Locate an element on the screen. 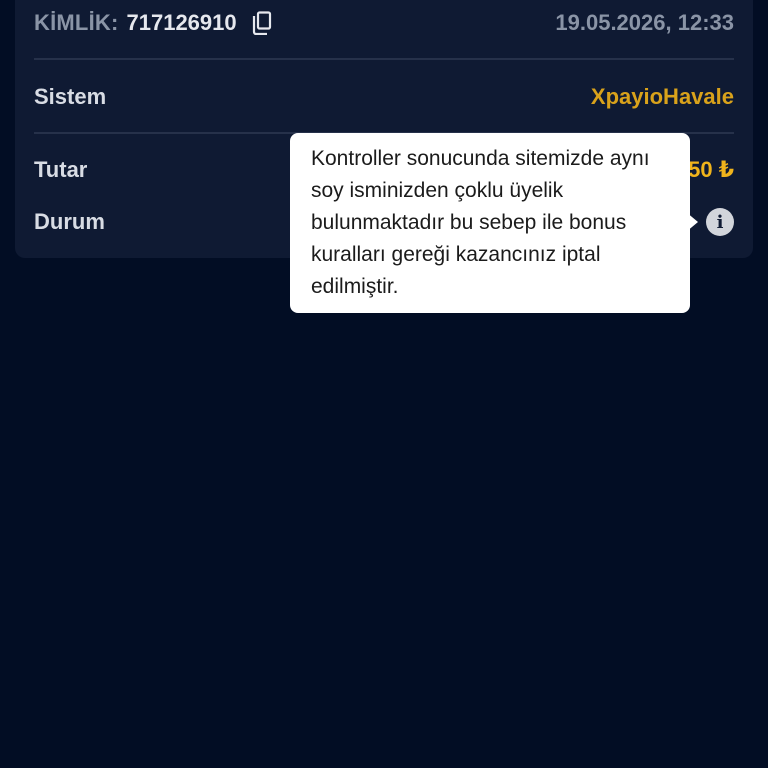 The image size is (768, 768). tooltip-arrow is located at coordinates (692, 222).